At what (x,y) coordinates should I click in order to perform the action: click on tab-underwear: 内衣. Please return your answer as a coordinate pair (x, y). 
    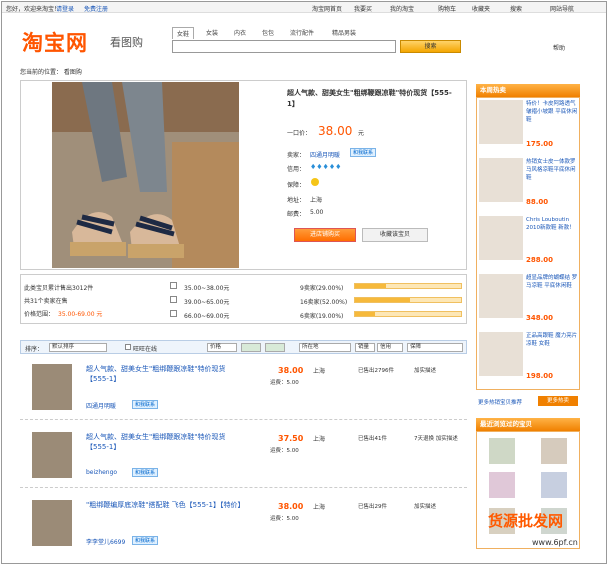
    Looking at the image, I should click on (240, 32).